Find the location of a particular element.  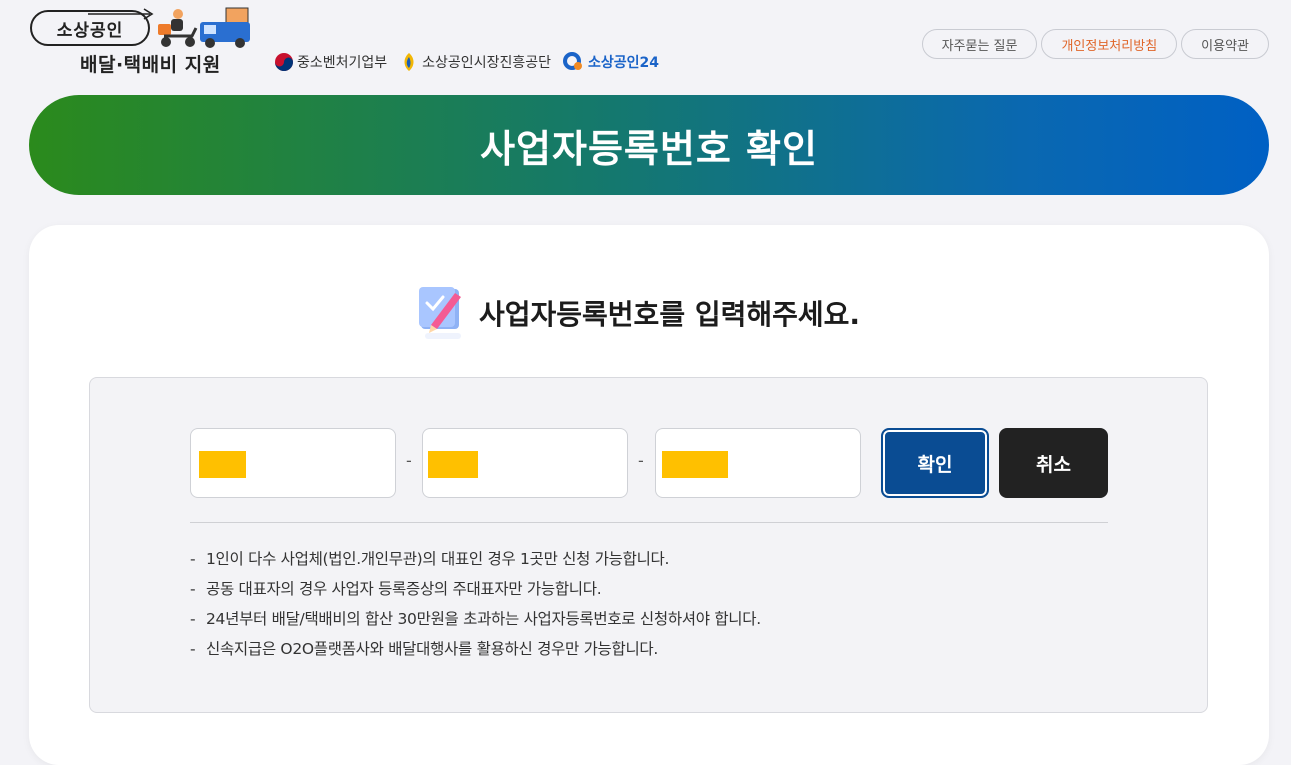

taegeuk-emblem-icon is located at coordinates (284, 62).